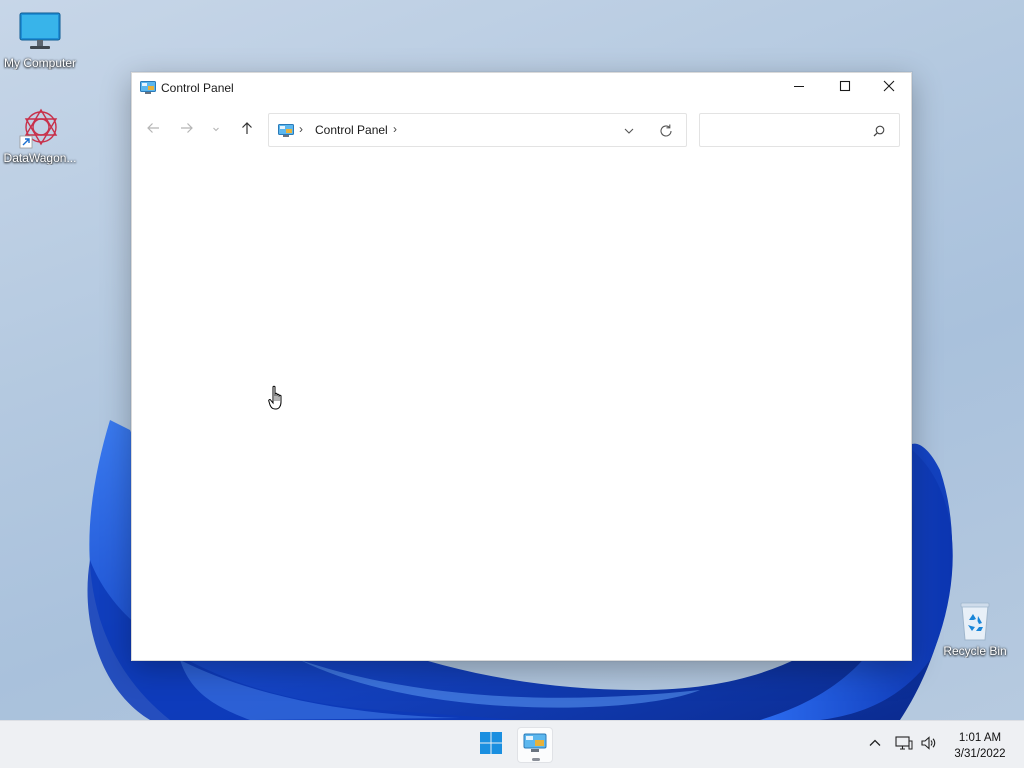 The image size is (1024, 768). What do you see at coordinates (512, 744) in the screenshot?
I see `taskbar: 1:01 AM 3/31/2022` at bounding box center [512, 744].